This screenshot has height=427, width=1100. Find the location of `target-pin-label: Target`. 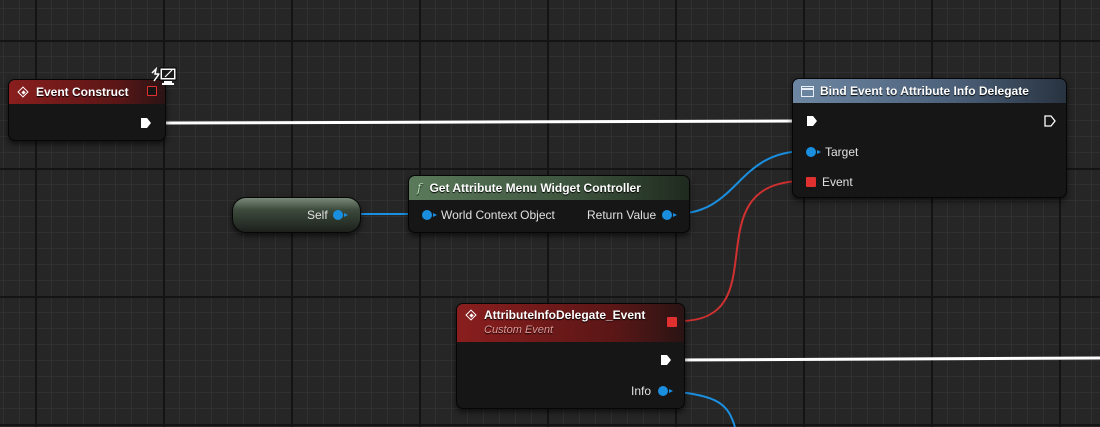

target-pin-label: Target is located at coordinates (842, 152).